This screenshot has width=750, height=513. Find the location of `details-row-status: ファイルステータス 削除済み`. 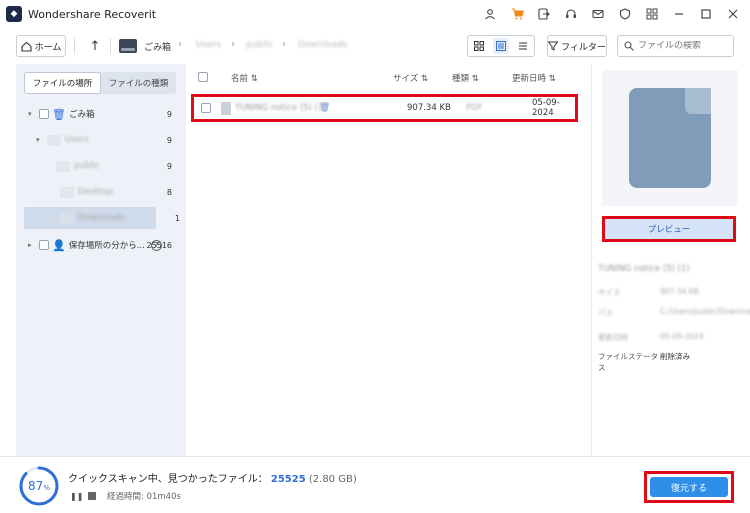

details-row-status: ファイルステータス 削除済み is located at coordinates (644, 362).